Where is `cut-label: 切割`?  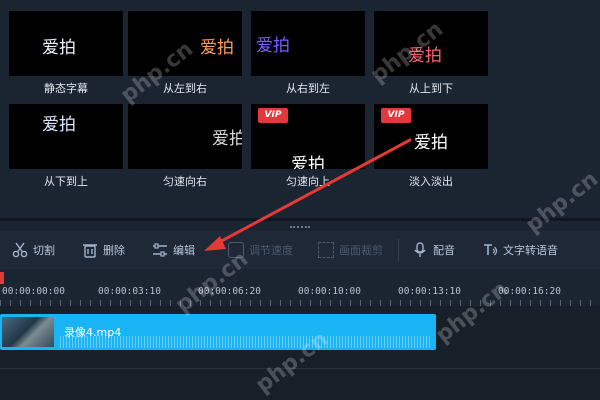
cut-label: 切割 is located at coordinates (44, 250).